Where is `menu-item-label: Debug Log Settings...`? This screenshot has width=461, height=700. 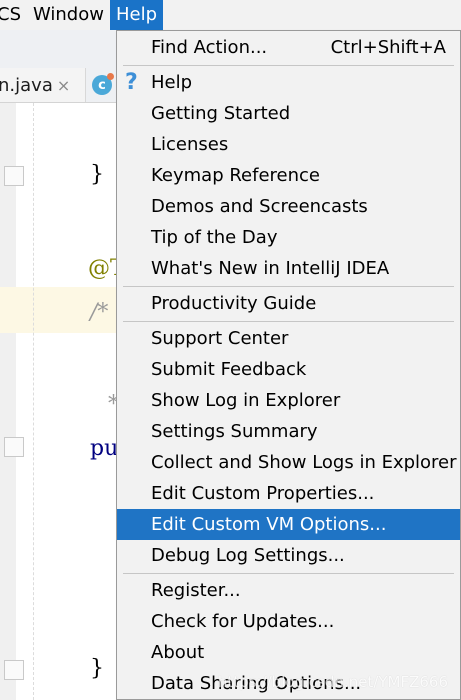
menu-item-label: Debug Log Settings... is located at coordinates (248, 555).